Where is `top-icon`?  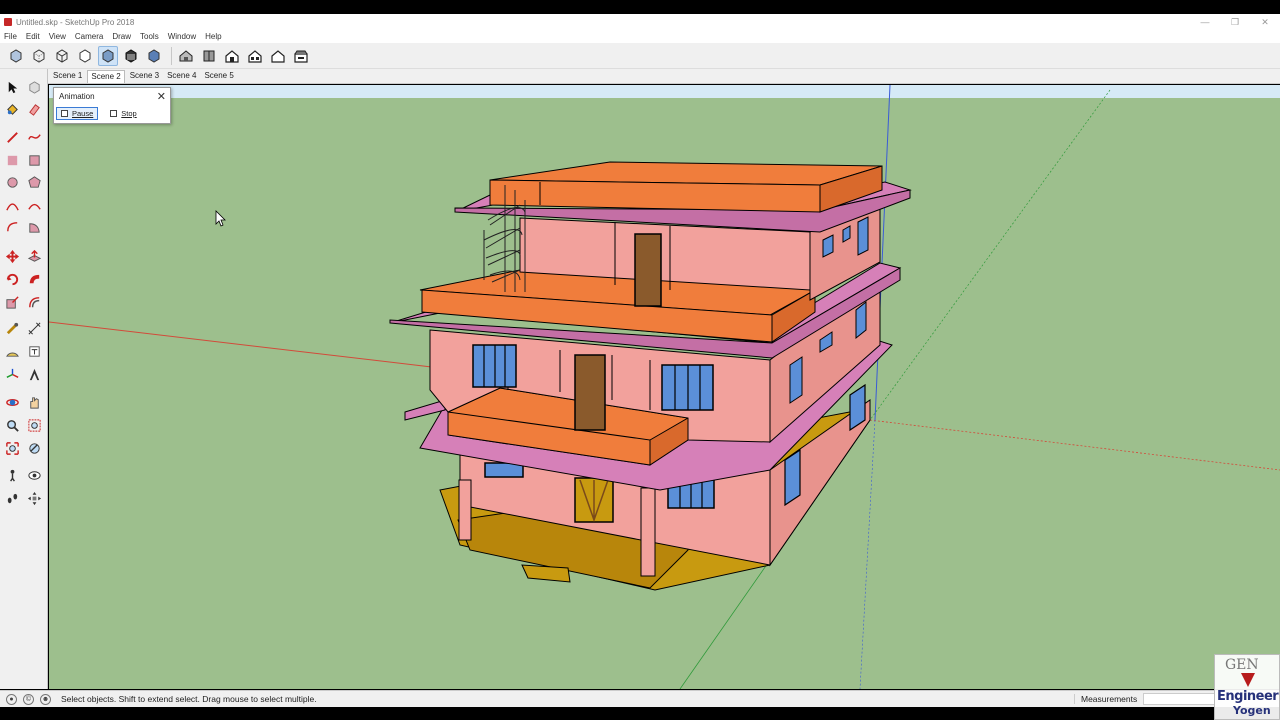 top-icon is located at coordinates (209, 56).